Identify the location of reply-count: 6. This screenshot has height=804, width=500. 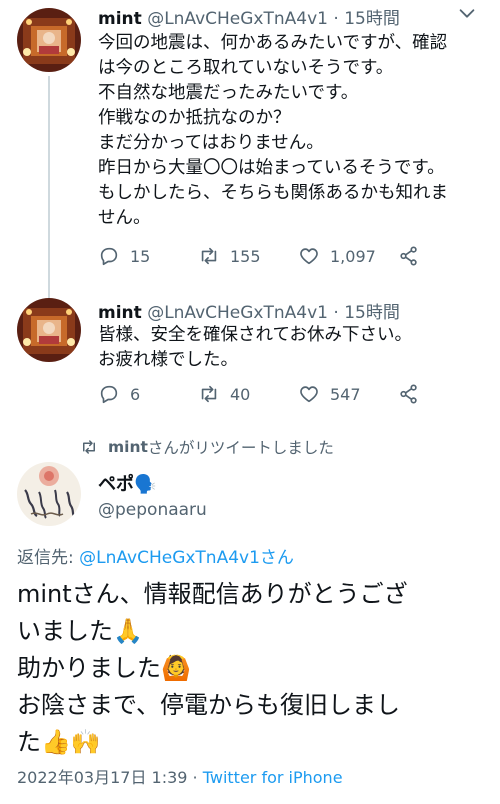
(135, 394).